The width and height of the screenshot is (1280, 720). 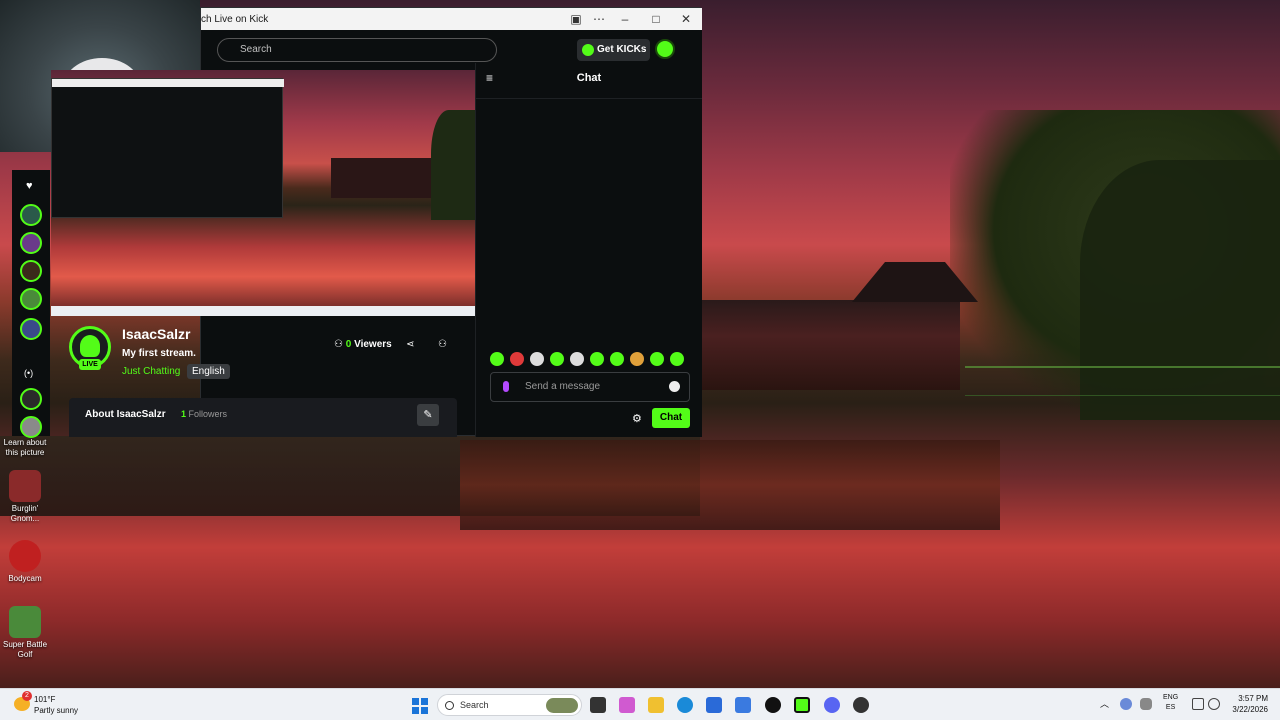 What do you see at coordinates (156, 334) in the screenshot?
I see `streamer-name: IsaacSalzr` at bounding box center [156, 334].